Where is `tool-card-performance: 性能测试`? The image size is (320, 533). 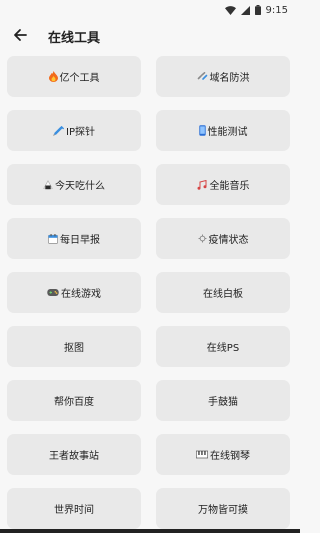 tool-card-performance: 性能测试 is located at coordinates (223, 130).